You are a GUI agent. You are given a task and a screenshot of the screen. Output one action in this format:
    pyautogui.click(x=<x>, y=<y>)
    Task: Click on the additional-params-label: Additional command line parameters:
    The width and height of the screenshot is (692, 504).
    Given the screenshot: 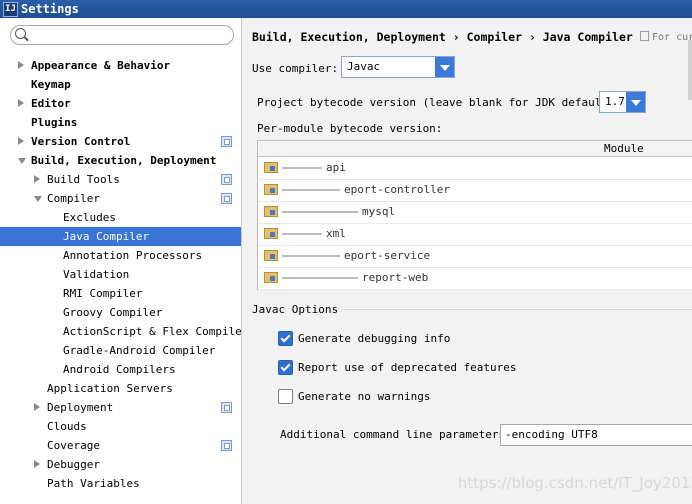 What is the action you would take?
    pyautogui.click(x=396, y=434)
    